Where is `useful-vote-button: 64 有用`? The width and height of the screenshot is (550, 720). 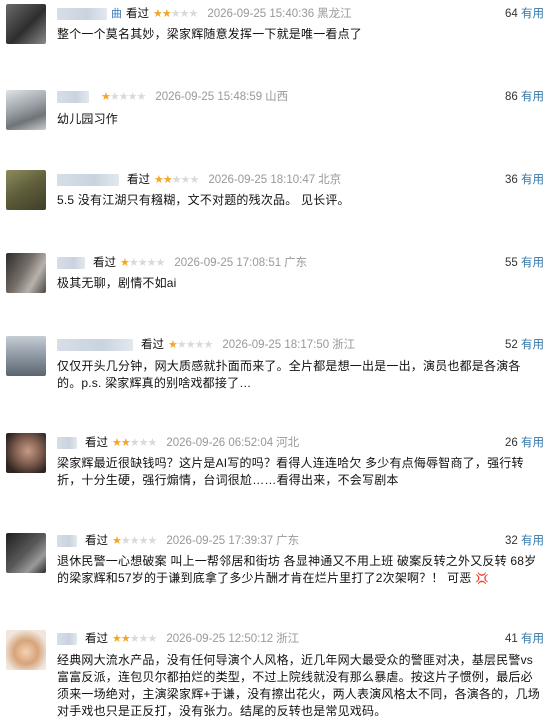
useful-vote-button: 64 有用 is located at coordinates (524, 14).